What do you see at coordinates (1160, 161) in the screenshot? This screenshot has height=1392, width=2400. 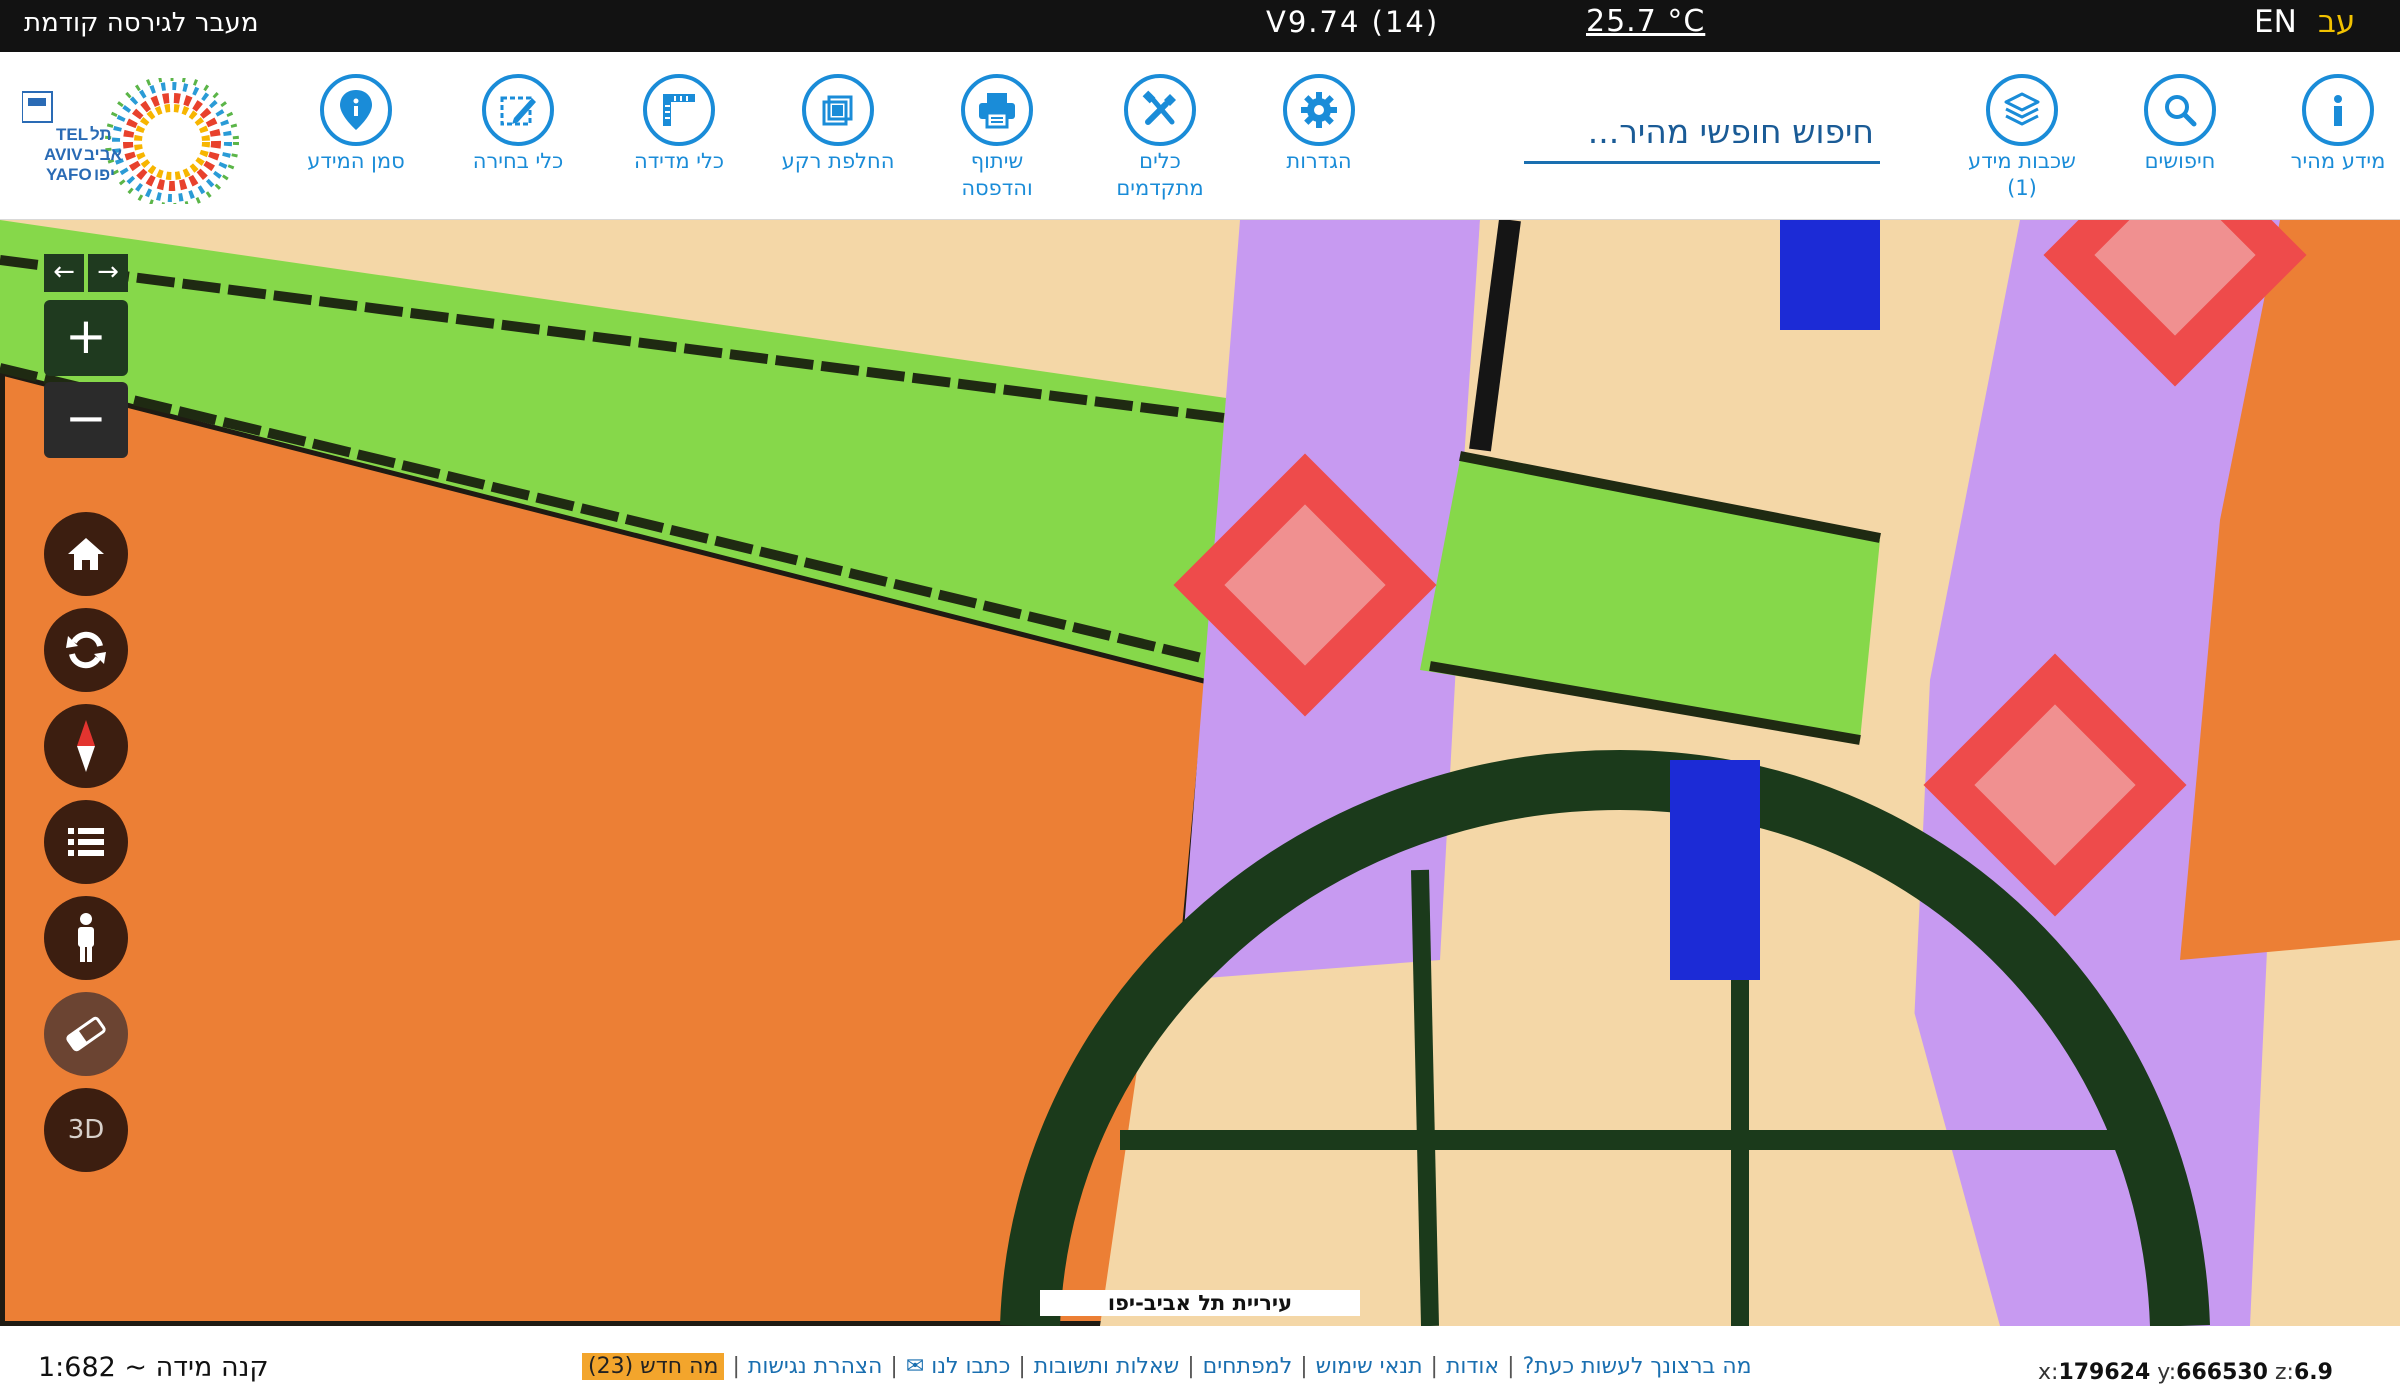 I see `advanced-tools-label-line1: כלים` at bounding box center [1160, 161].